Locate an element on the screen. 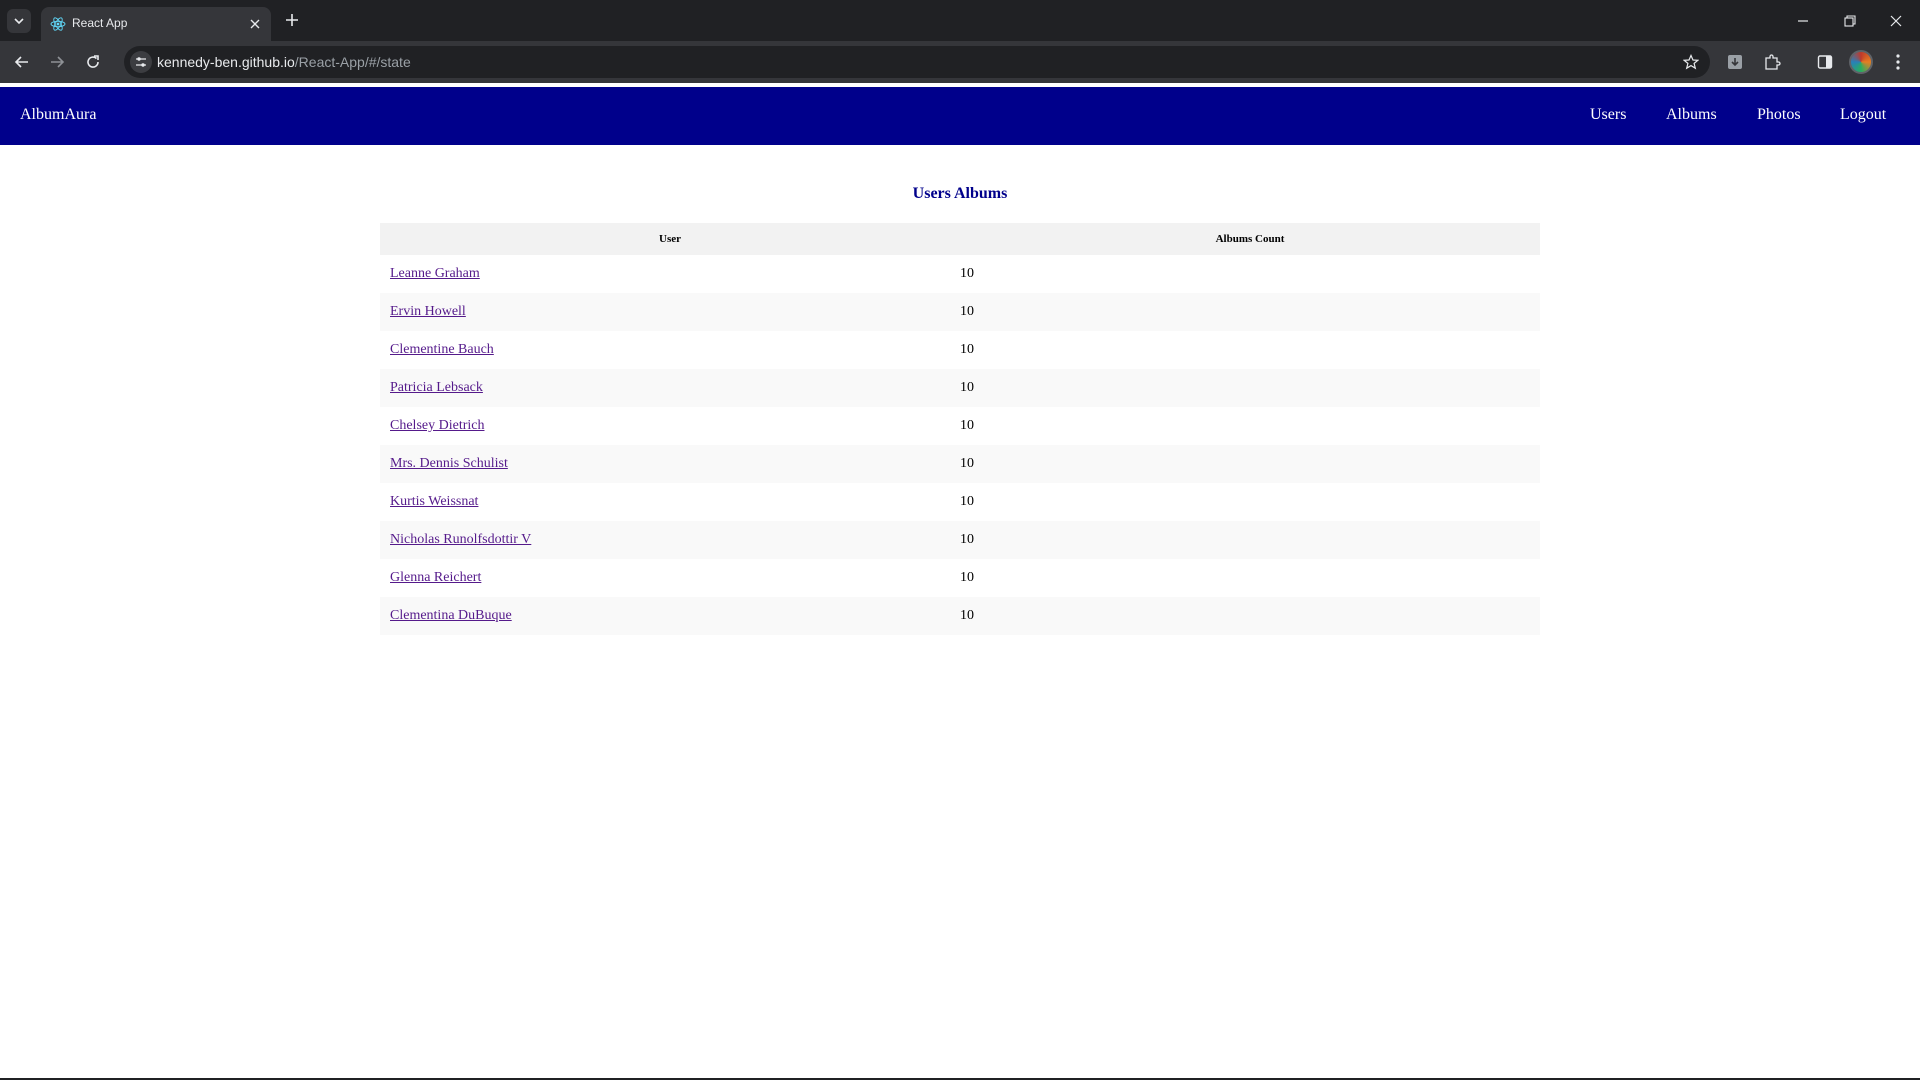 The height and width of the screenshot is (1080, 1920). extensions-button is located at coordinates (1772, 62).